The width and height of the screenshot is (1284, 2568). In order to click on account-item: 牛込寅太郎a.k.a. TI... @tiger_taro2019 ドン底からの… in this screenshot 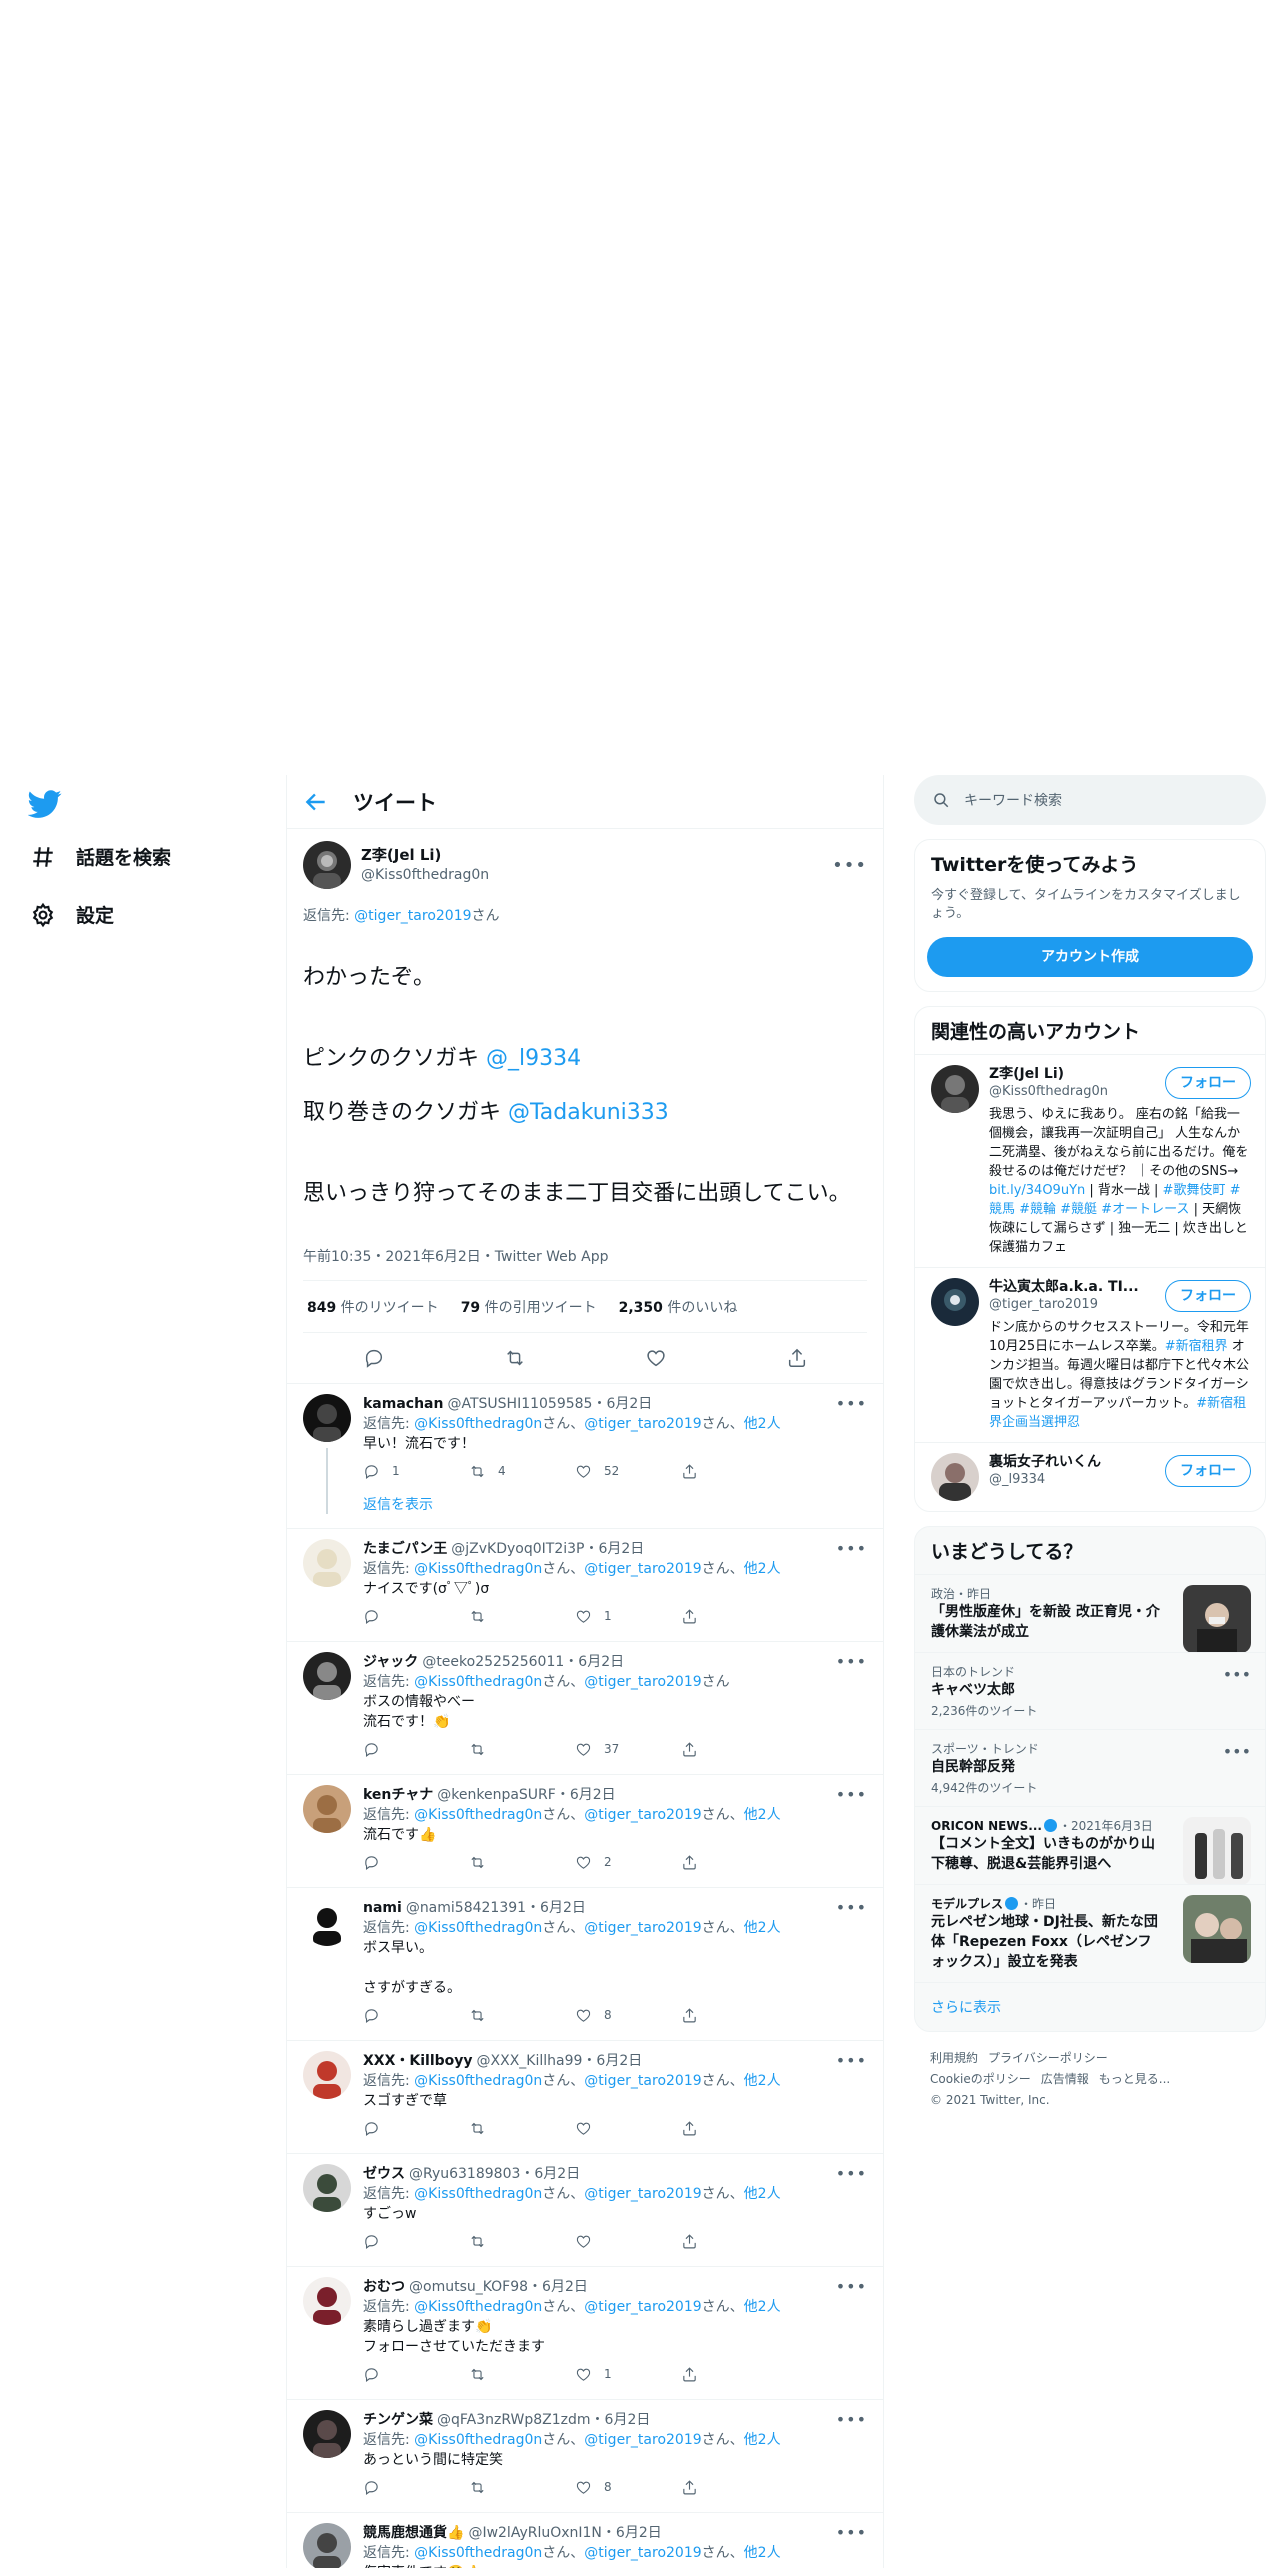, I will do `click(1090, 1354)`.